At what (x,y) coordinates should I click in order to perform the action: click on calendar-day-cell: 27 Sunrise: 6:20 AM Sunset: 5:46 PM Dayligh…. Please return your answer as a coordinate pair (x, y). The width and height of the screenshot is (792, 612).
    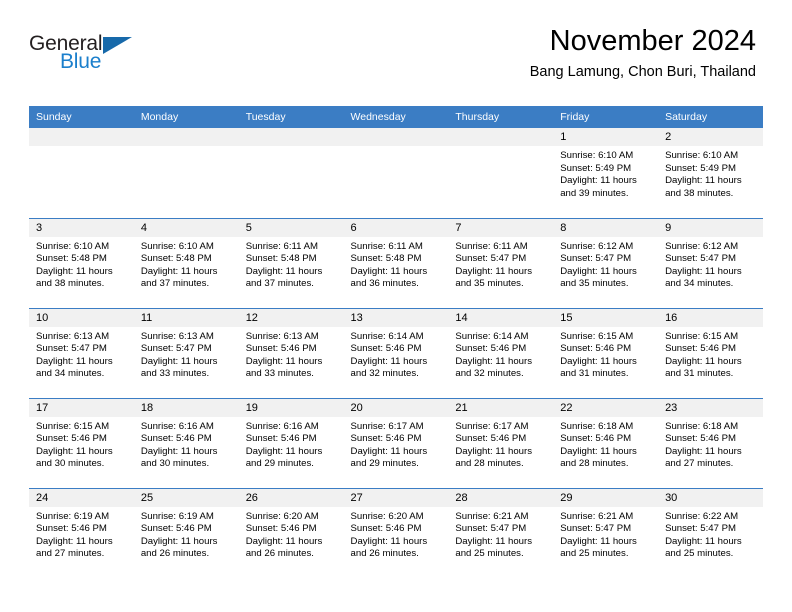
    Looking at the image, I should click on (396, 533).